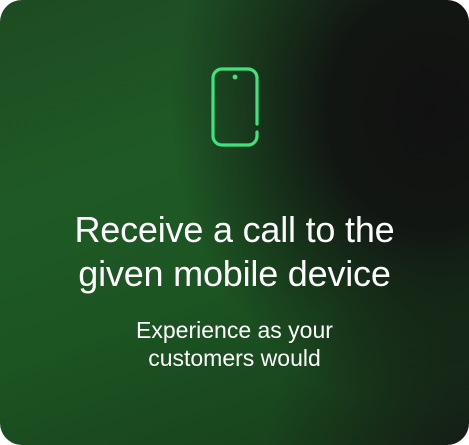  Describe the element at coordinates (234, 344) in the screenshot. I see `card-subtitle: Experience as your customers would` at that location.